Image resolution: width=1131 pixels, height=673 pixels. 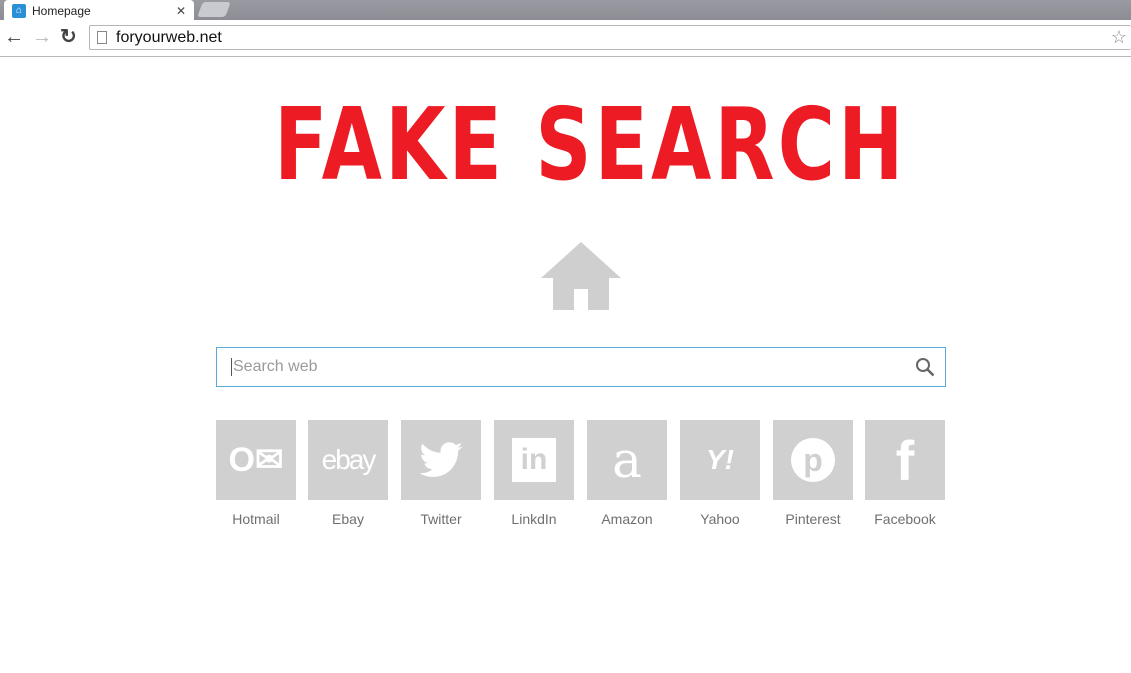 I want to click on shortcut-linkedin: in LinkdIn, so click(x=534, y=473).